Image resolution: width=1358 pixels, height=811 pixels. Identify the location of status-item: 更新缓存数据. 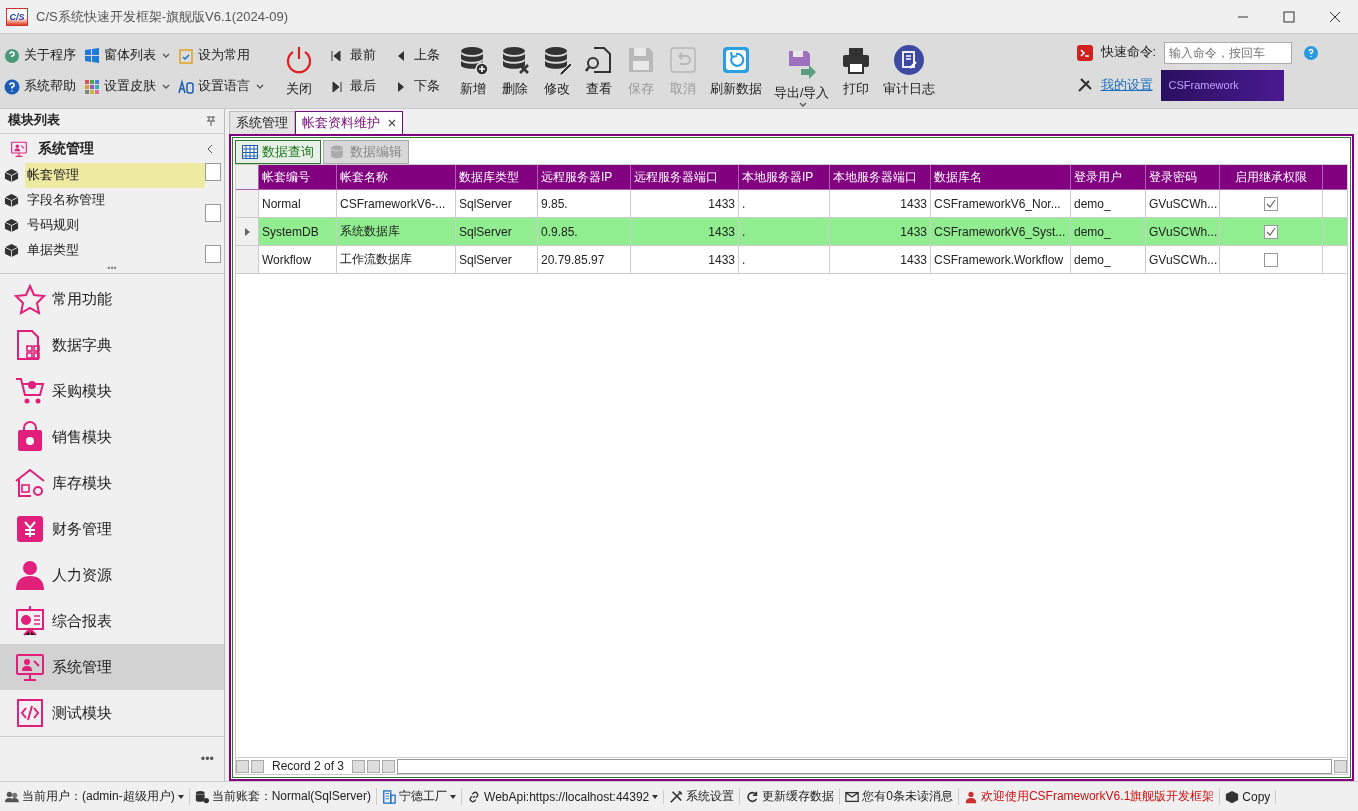
(790, 796).